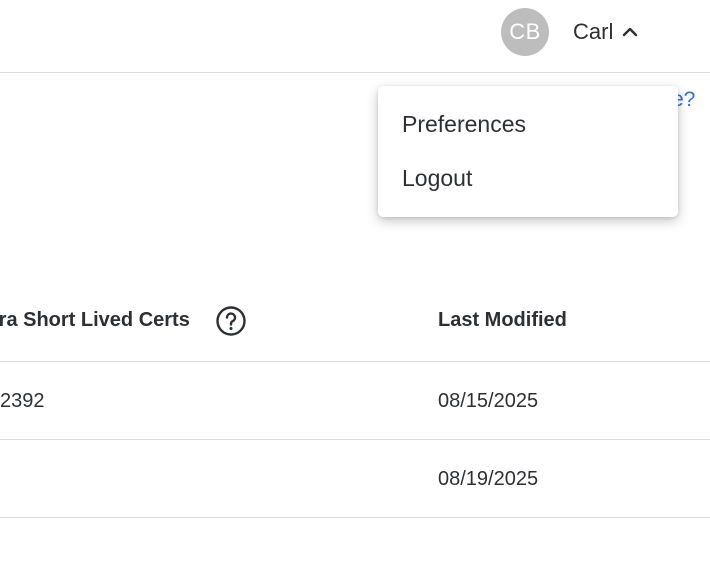  What do you see at coordinates (464, 124) in the screenshot?
I see `menu-item-preferences: Preferences` at bounding box center [464, 124].